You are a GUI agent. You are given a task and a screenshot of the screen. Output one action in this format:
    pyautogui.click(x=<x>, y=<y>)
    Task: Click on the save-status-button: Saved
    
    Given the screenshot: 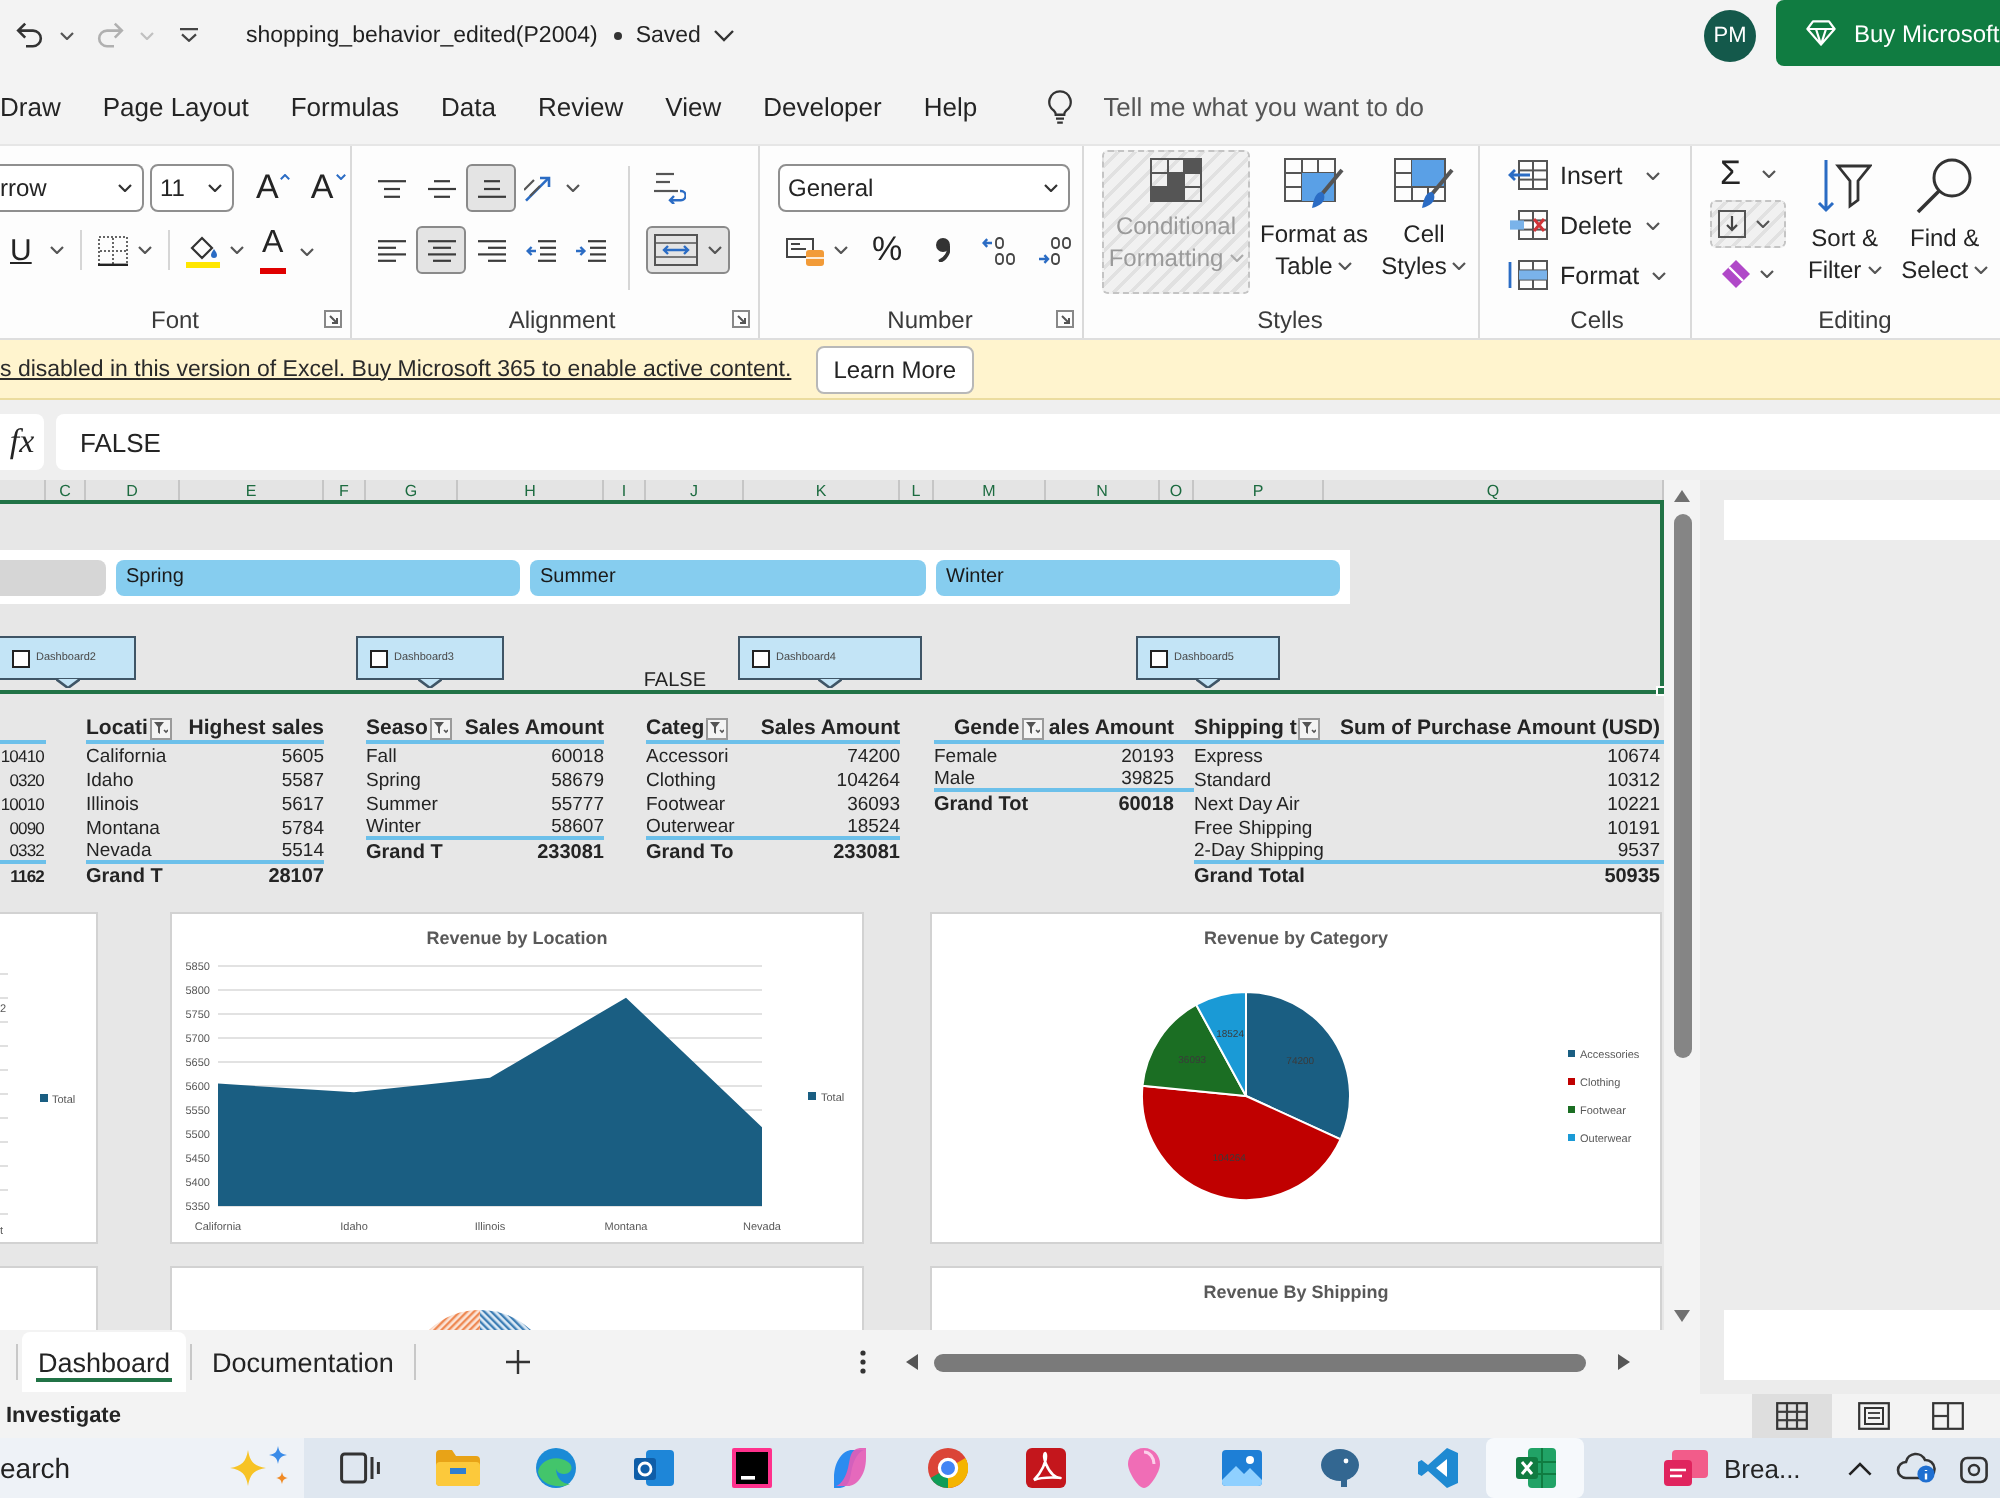 What is the action you would take?
    pyautogui.click(x=685, y=35)
    